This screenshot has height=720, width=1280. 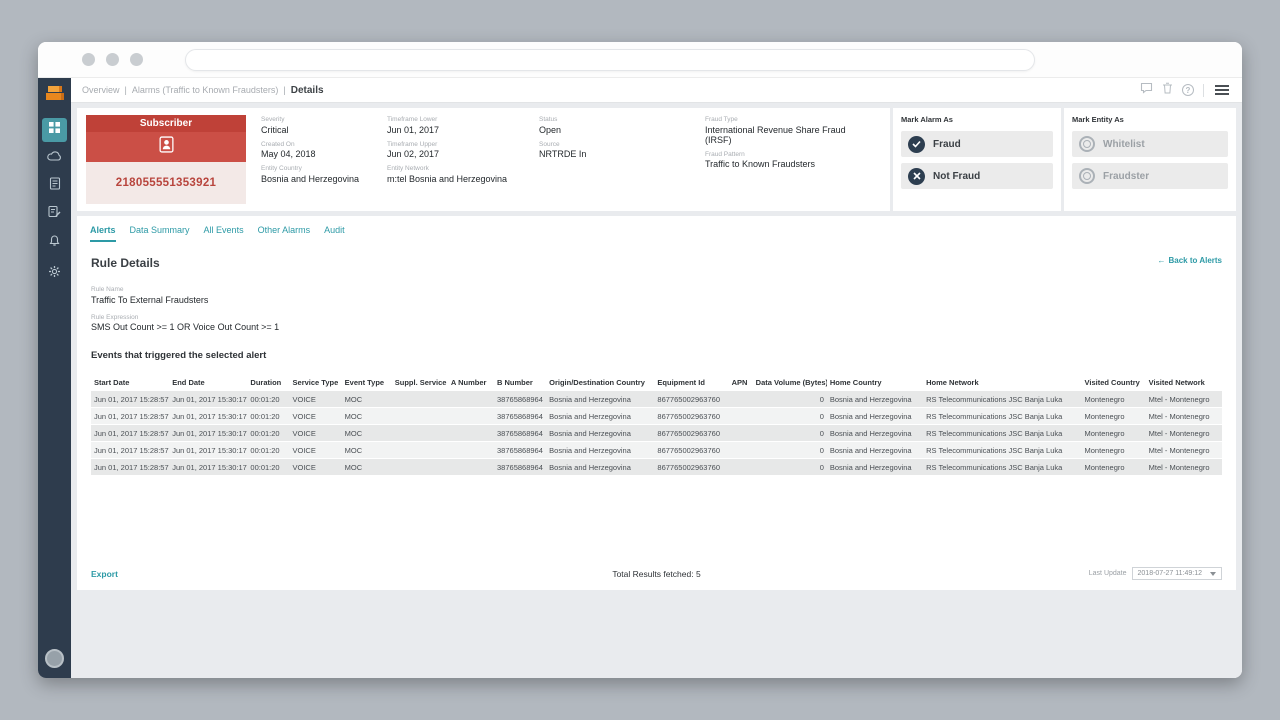 I want to click on sidebar-item-reports, so click(x=54, y=186).